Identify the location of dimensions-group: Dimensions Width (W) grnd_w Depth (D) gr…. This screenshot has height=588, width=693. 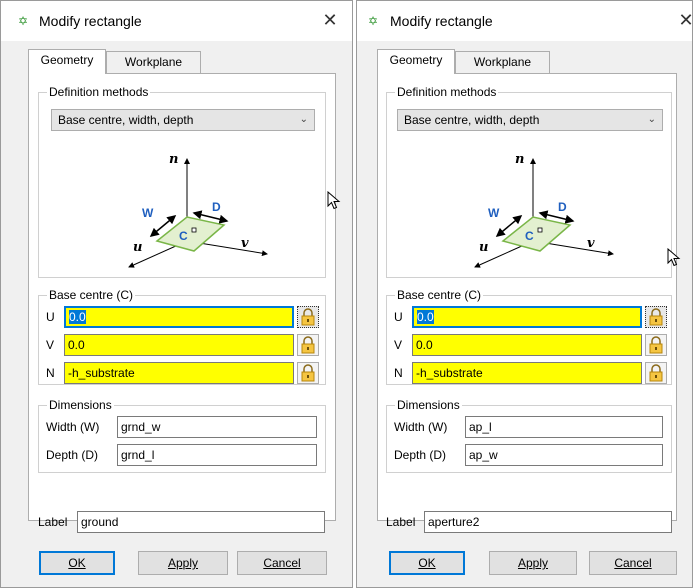
(182, 435).